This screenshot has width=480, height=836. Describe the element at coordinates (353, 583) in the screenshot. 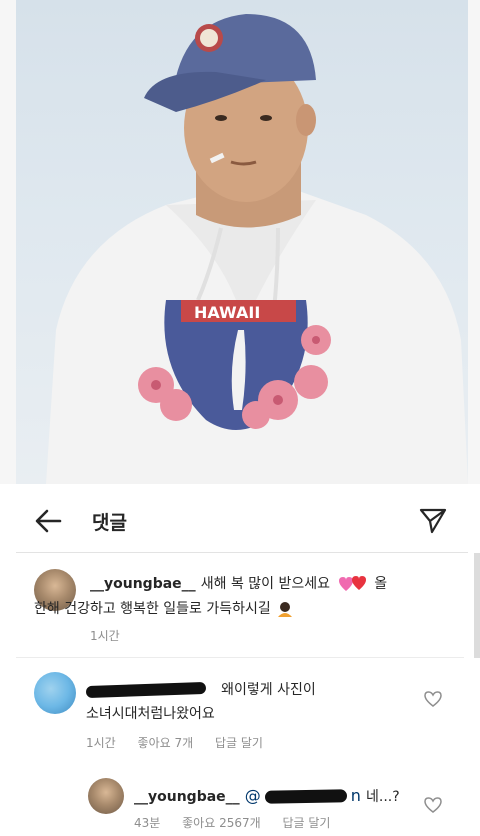

I see `hearts-emoji-icon` at that location.